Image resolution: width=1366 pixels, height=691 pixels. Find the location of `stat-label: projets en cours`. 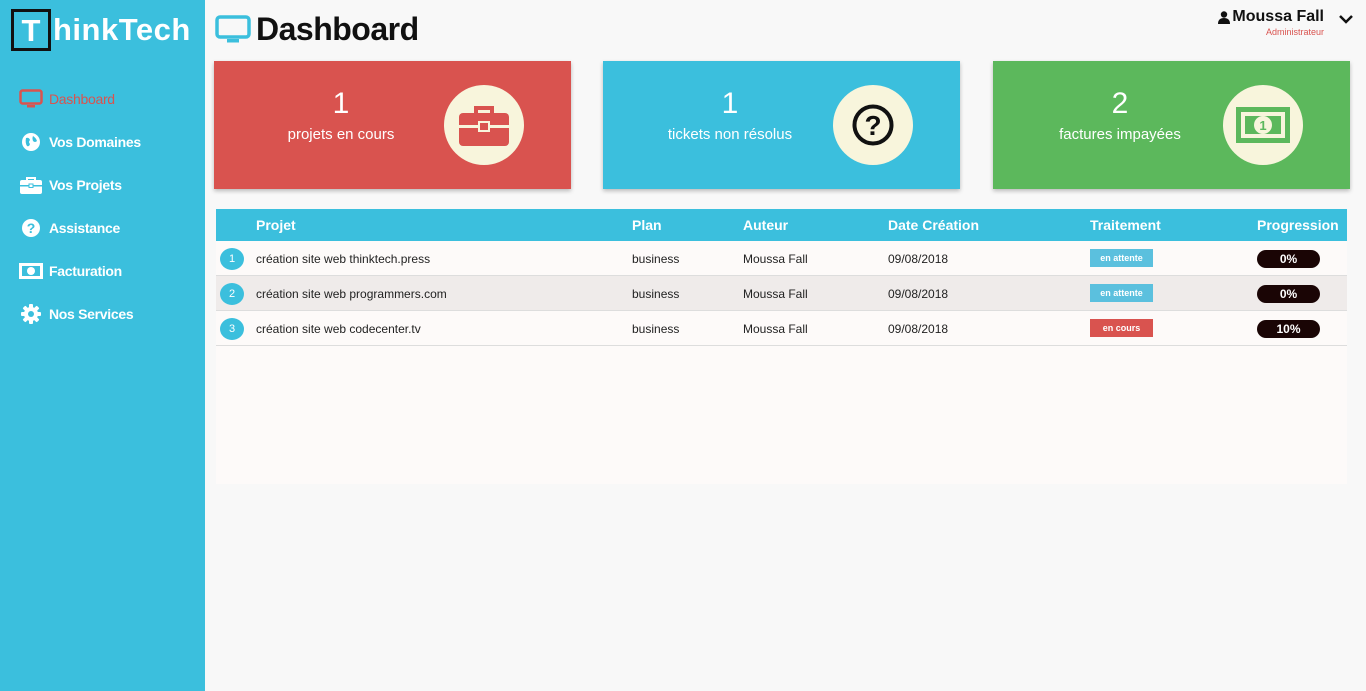

stat-label: projets en cours is located at coordinates (341, 134).